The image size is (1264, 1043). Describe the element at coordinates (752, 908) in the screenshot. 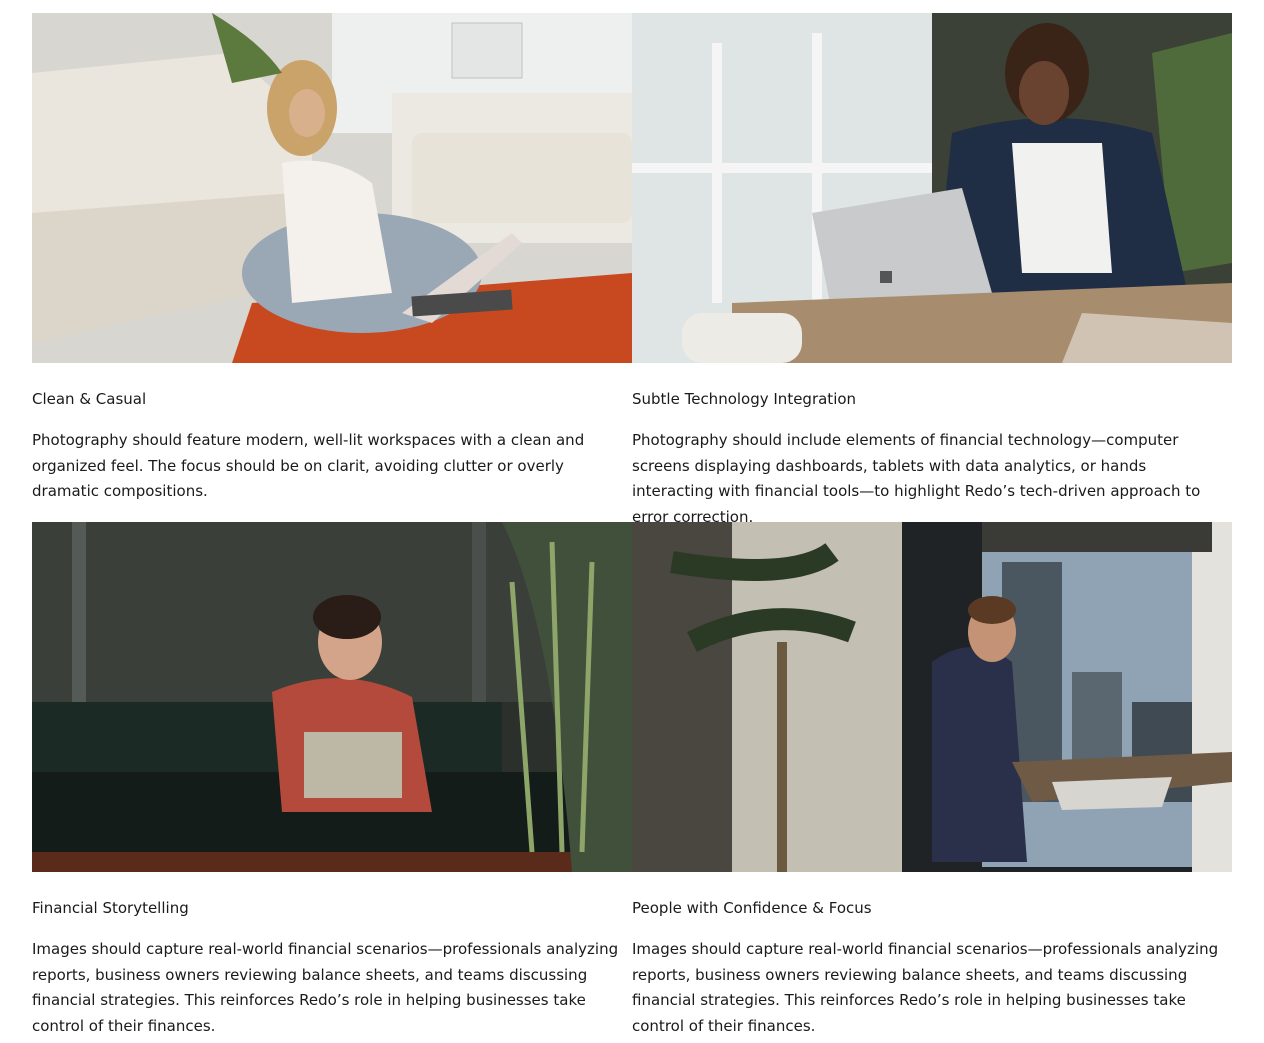

I see `card-title: People with Confidence & Focus` at that location.